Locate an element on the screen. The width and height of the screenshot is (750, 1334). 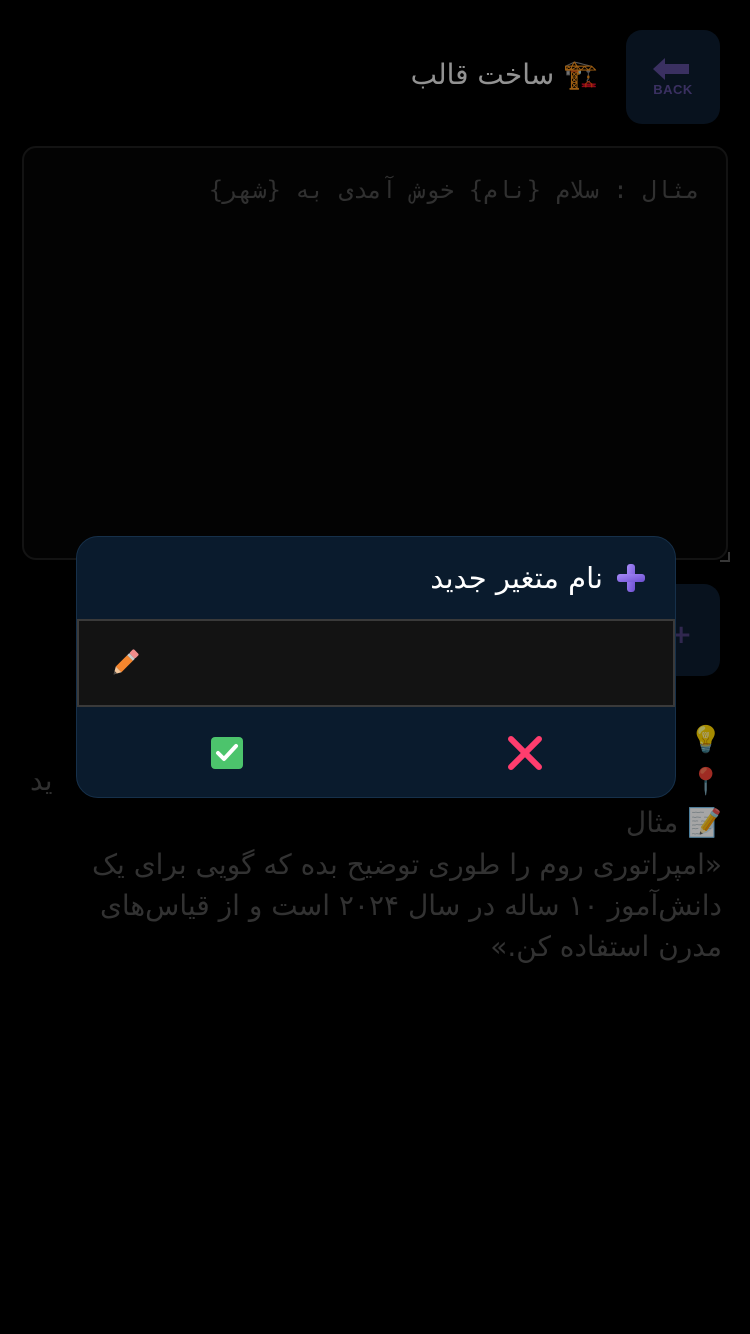
dialog-title: نام متغیر جدید is located at coordinates (538, 578).